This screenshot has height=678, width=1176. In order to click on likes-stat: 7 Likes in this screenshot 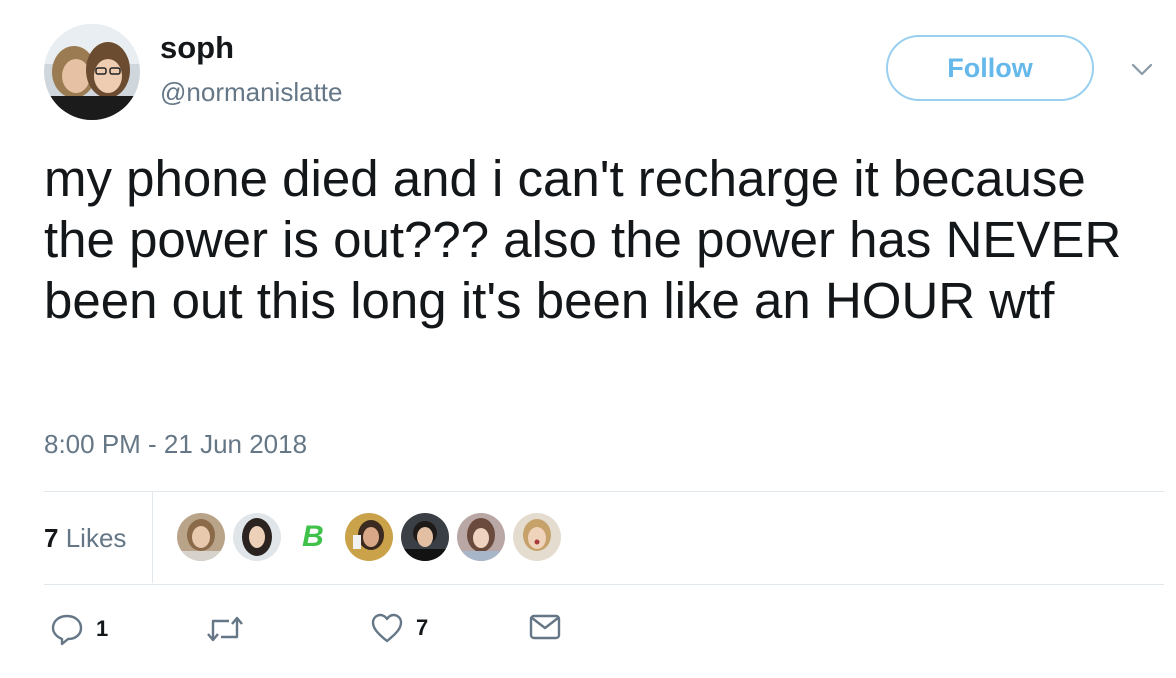, I will do `click(85, 538)`.